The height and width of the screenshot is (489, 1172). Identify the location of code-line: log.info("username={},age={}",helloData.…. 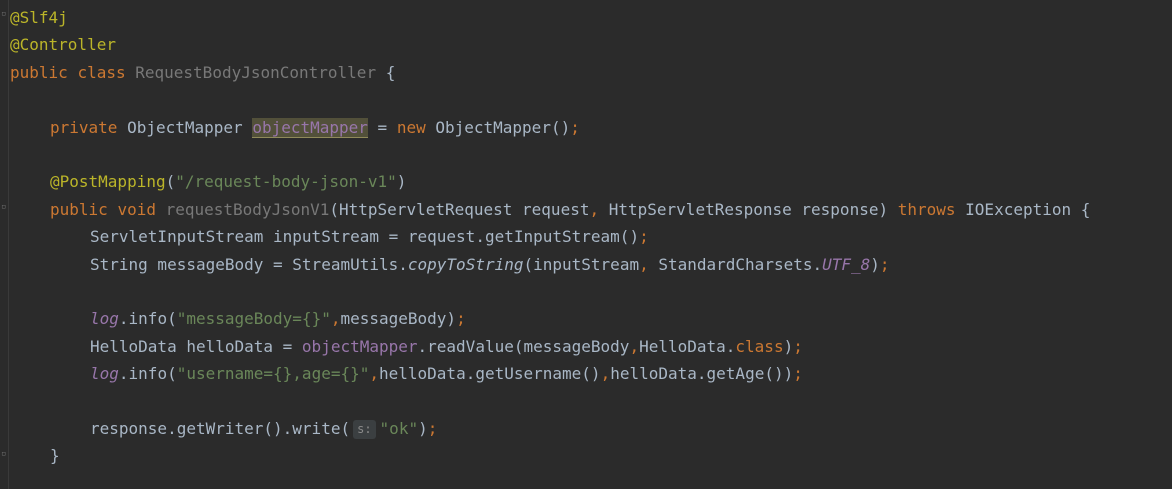
(550, 373).